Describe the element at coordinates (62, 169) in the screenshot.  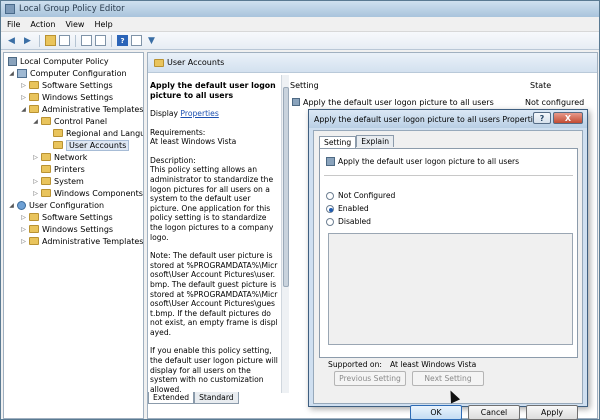
I see `tree-item-printers: Printers` at that location.